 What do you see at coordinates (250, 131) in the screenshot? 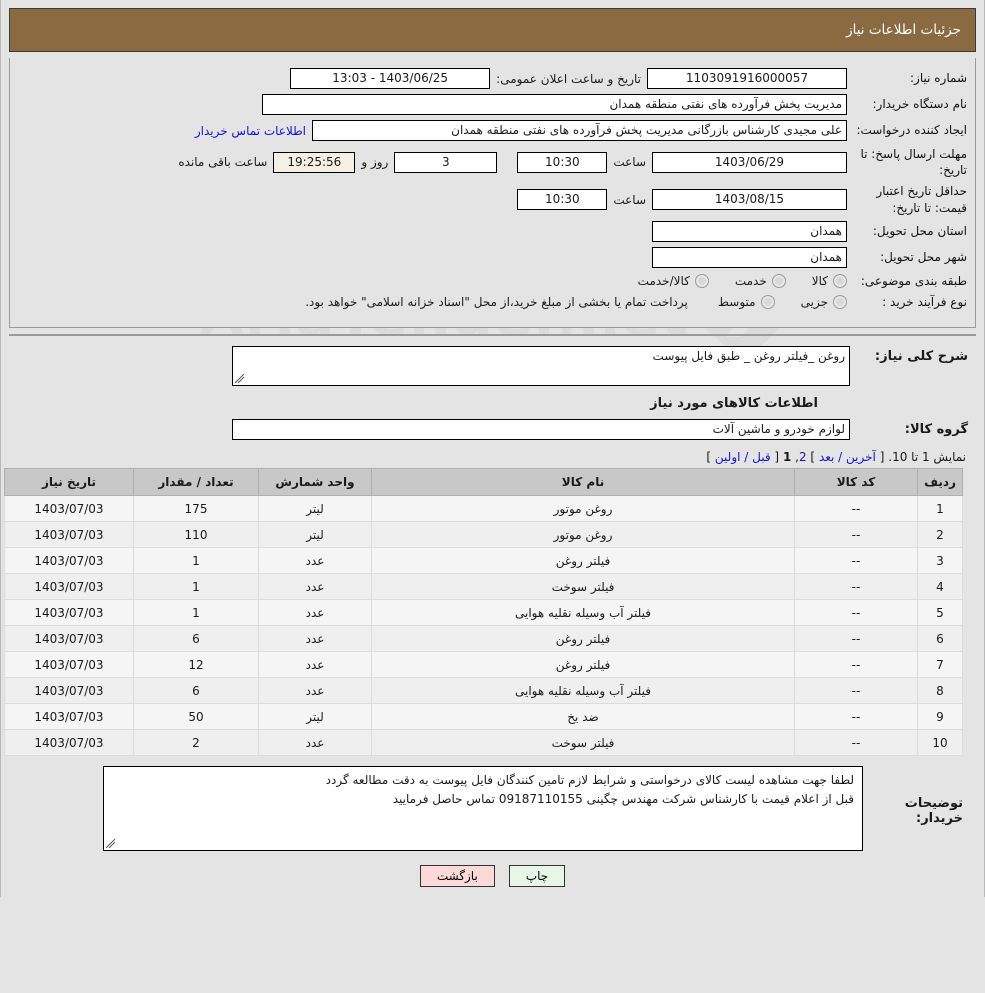
I see `buyer-contact-link: اطلاعات تماس خریدار` at bounding box center [250, 131].